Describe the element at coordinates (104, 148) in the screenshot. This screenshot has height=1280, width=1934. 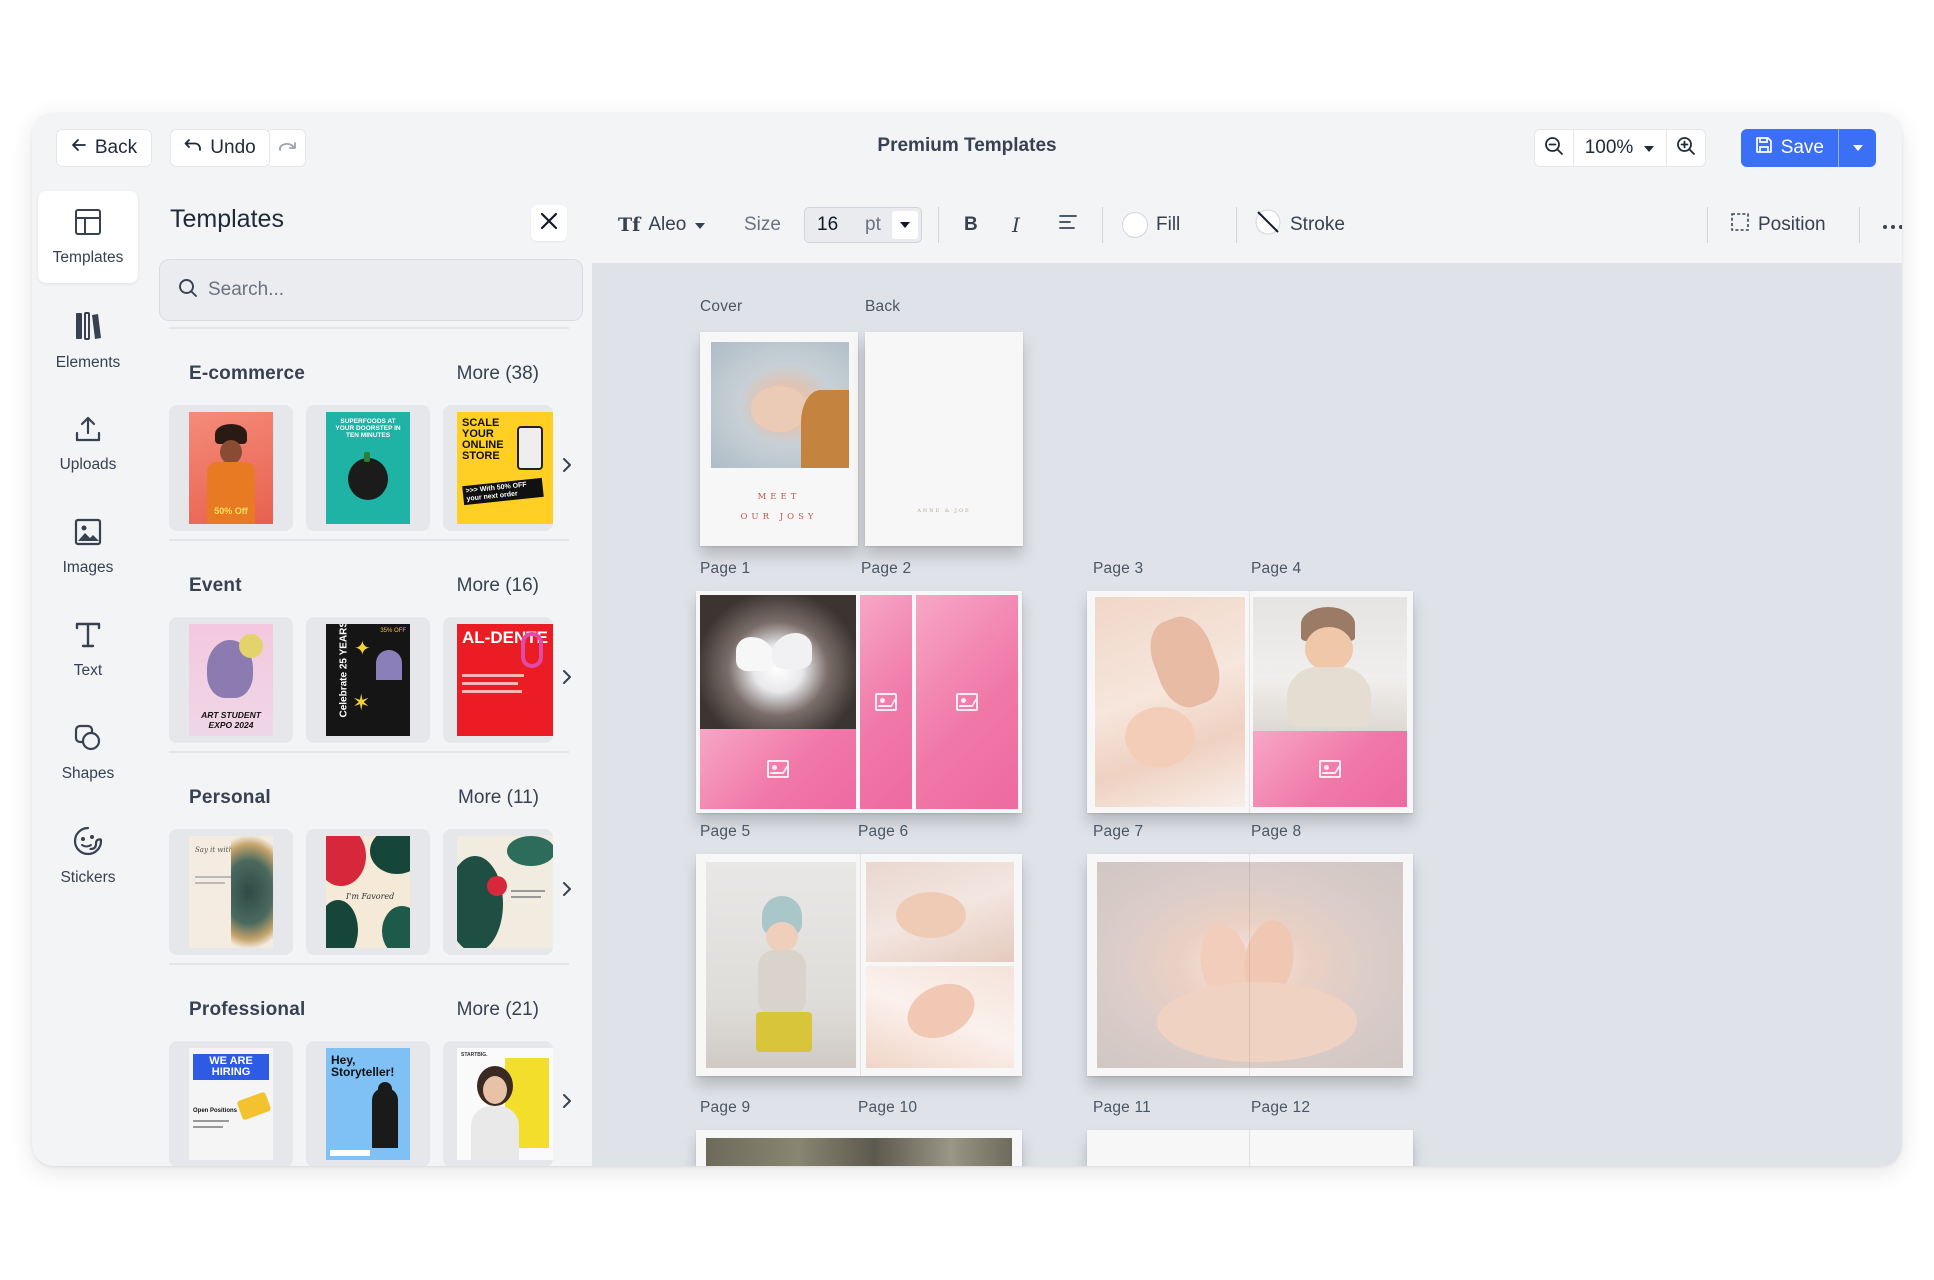
I see `back-button: Back` at that location.